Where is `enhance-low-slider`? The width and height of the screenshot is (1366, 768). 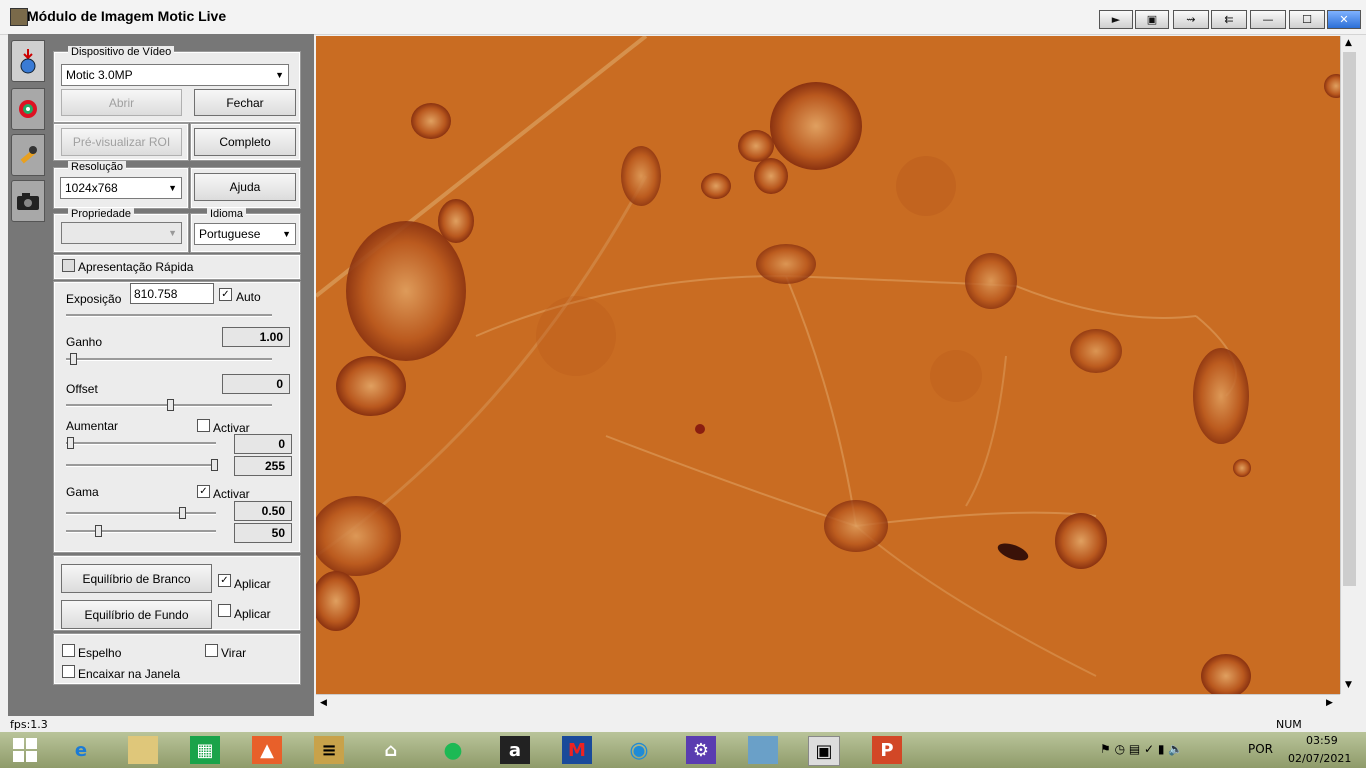 enhance-low-slider is located at coordinates (141, 443).